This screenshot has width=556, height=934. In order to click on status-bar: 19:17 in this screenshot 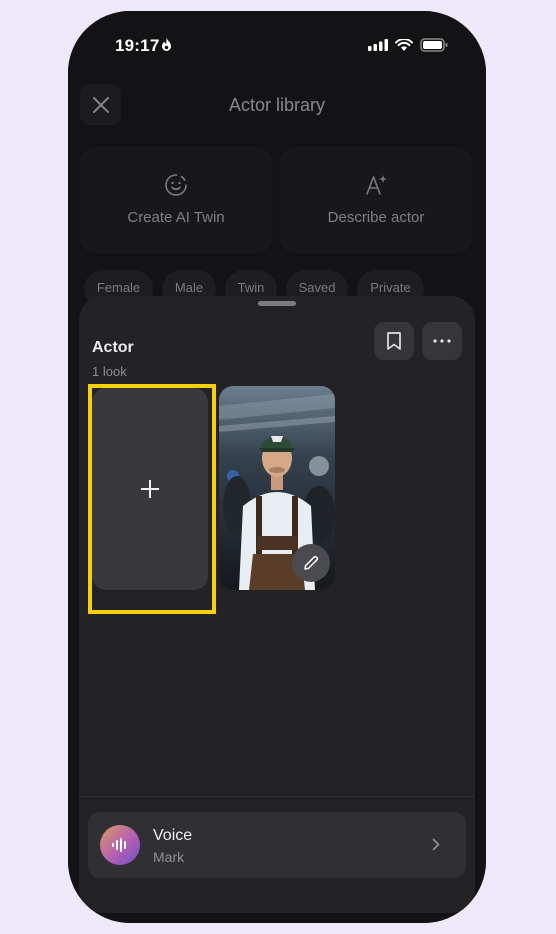, I will do `click(277, 41)`.